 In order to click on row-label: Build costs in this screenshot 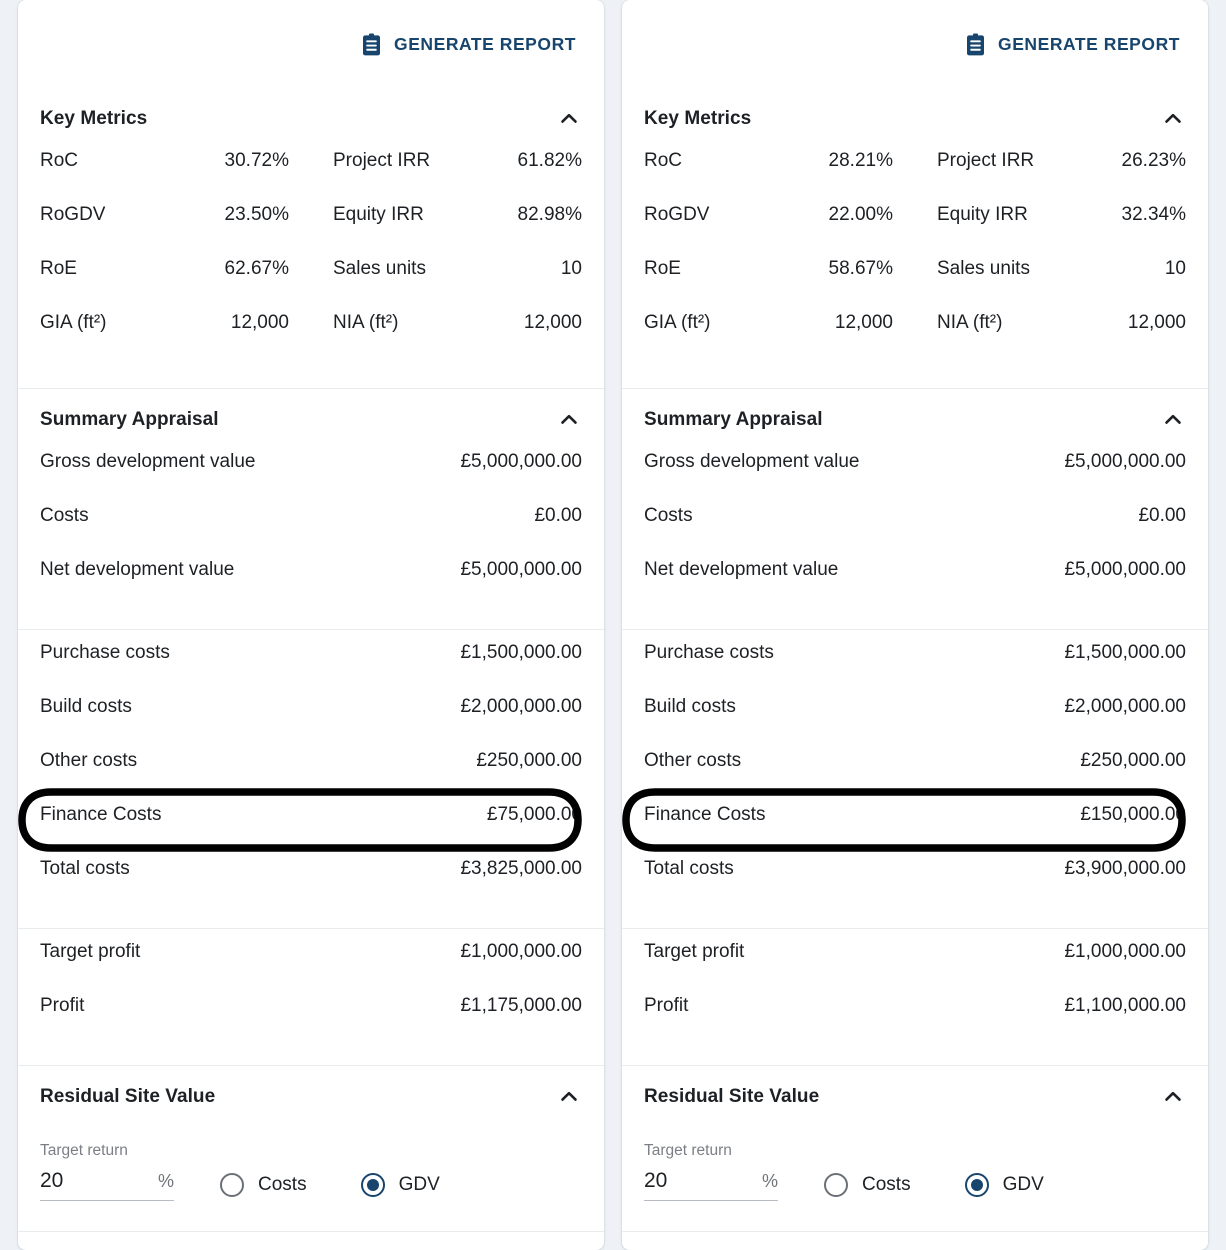, I will do `click(690, 706)`.